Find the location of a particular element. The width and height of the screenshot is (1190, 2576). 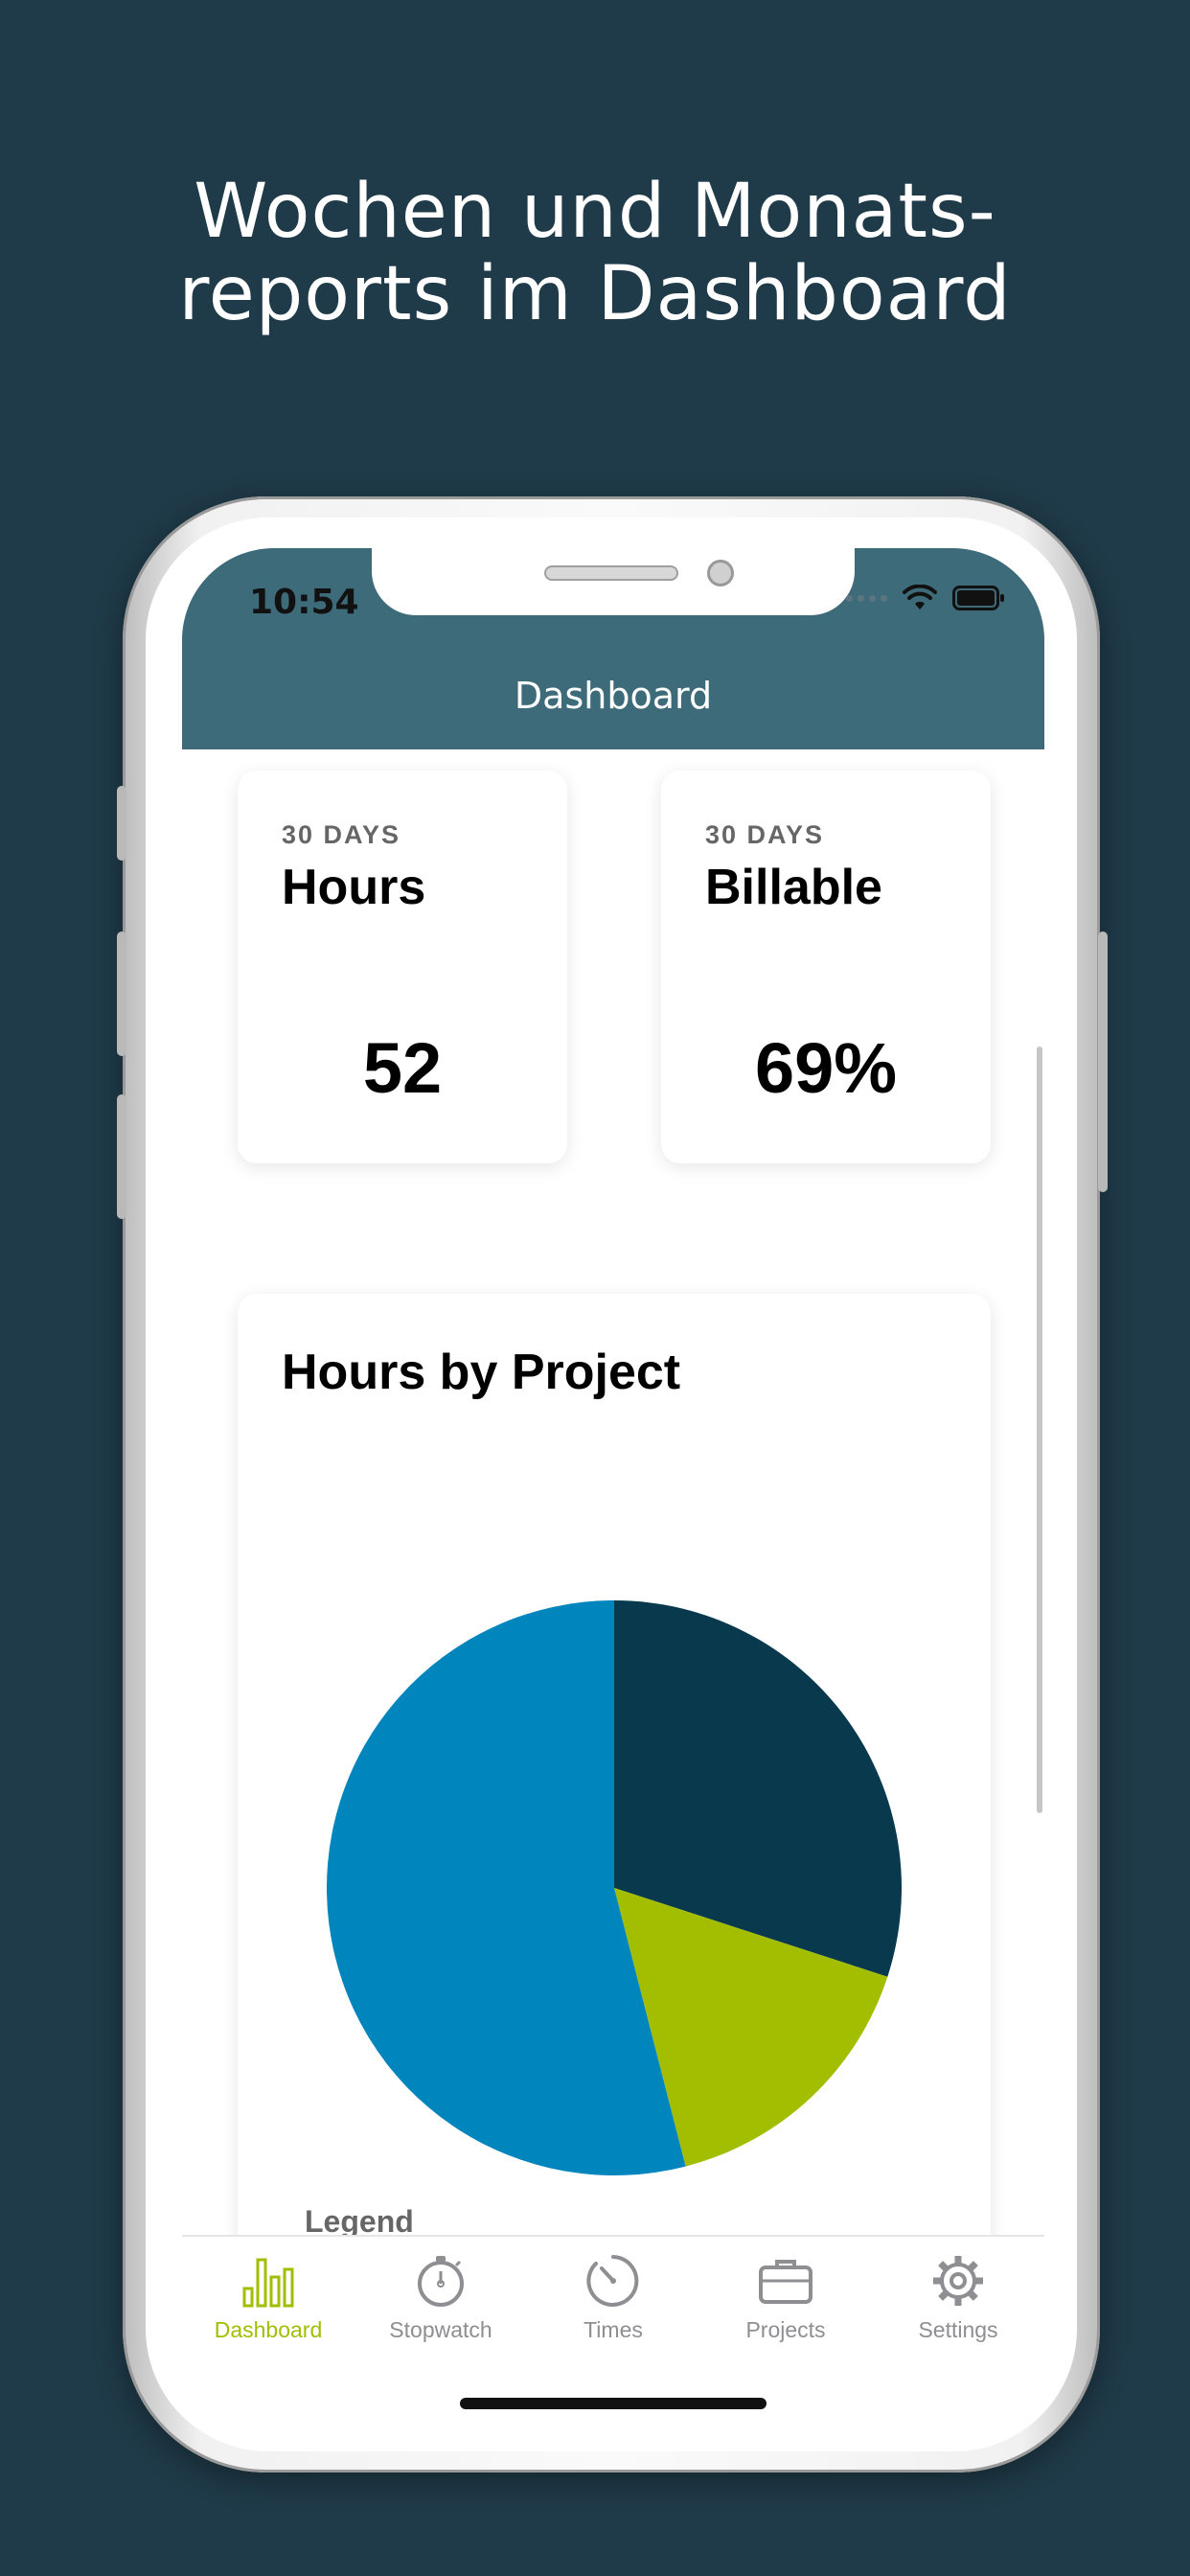

phone-volume-down-button is located at coordinates (122, 1156).